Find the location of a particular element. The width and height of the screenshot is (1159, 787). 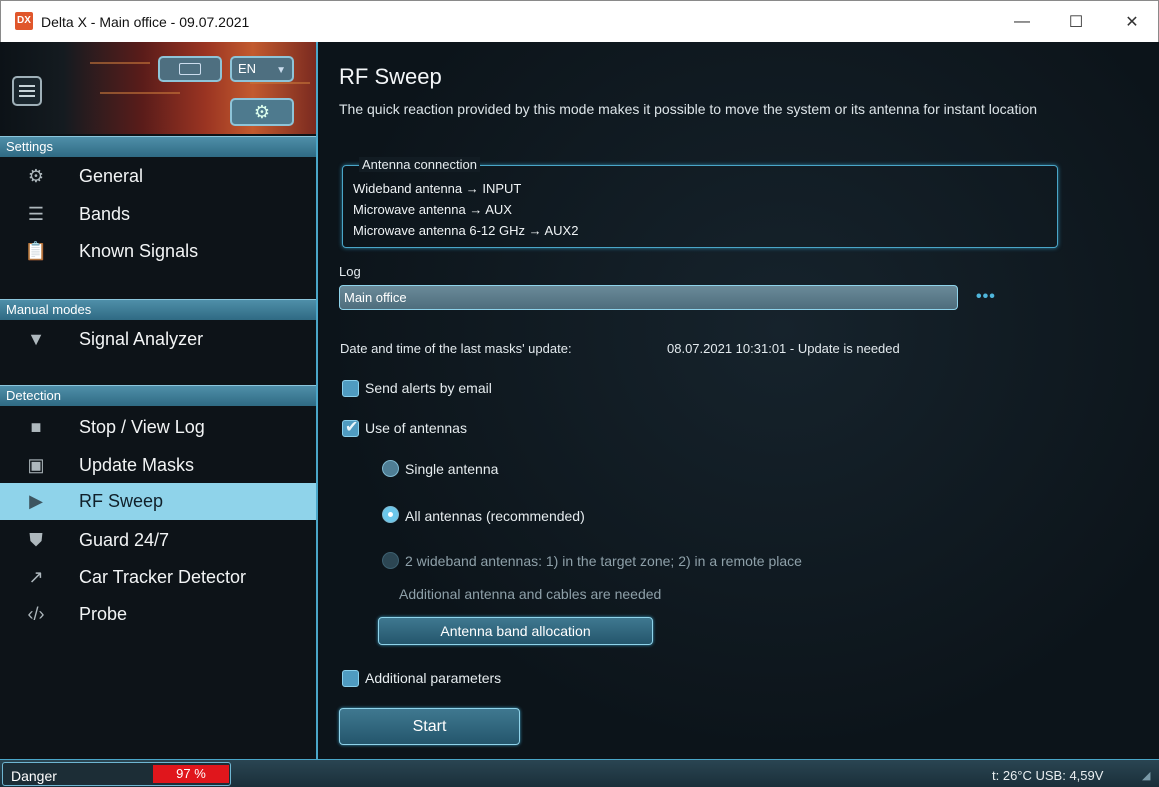

minimize-icon: — is located at coordinates (1022, 21).